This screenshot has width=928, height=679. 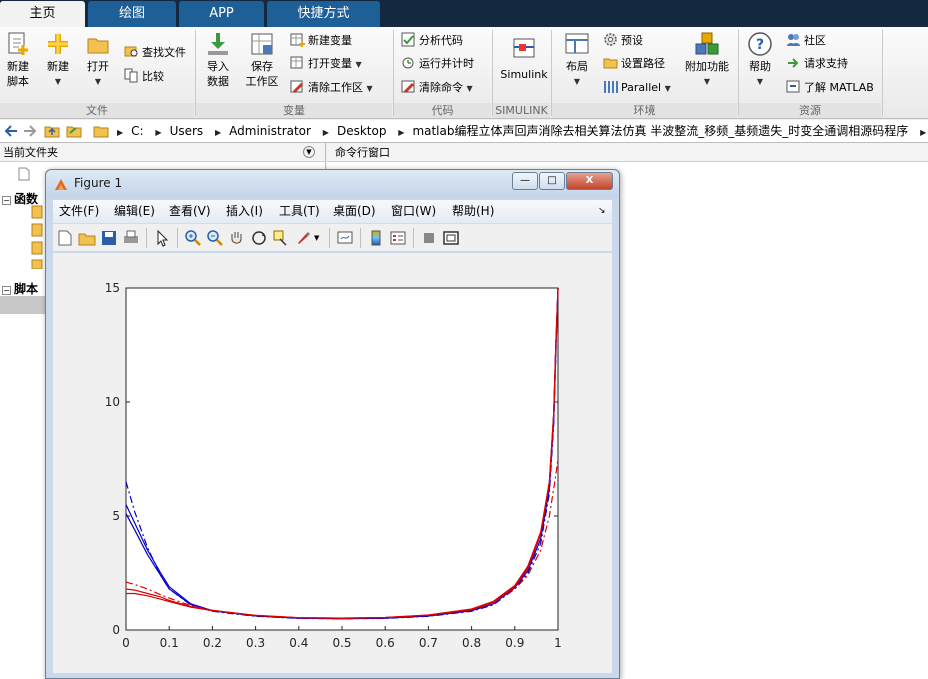 What do you see at coordinates (215, 238) in the screenshot?
I see `zoom-out-icon` at bounding box center [215, 238].